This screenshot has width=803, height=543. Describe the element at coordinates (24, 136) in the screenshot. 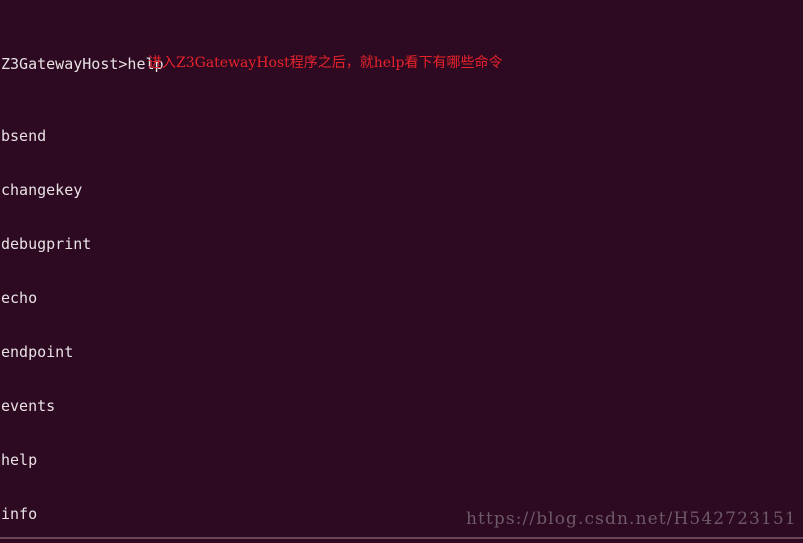

I see `terminal-line-command: bsend` at that location.